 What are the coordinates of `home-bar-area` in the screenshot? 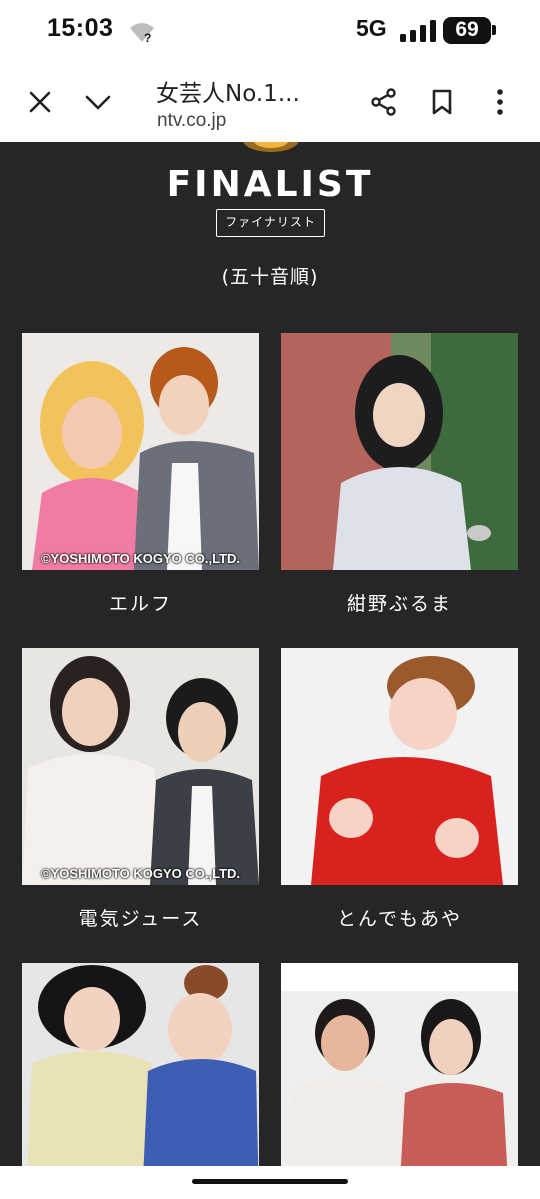 It's located at (270, 1182).